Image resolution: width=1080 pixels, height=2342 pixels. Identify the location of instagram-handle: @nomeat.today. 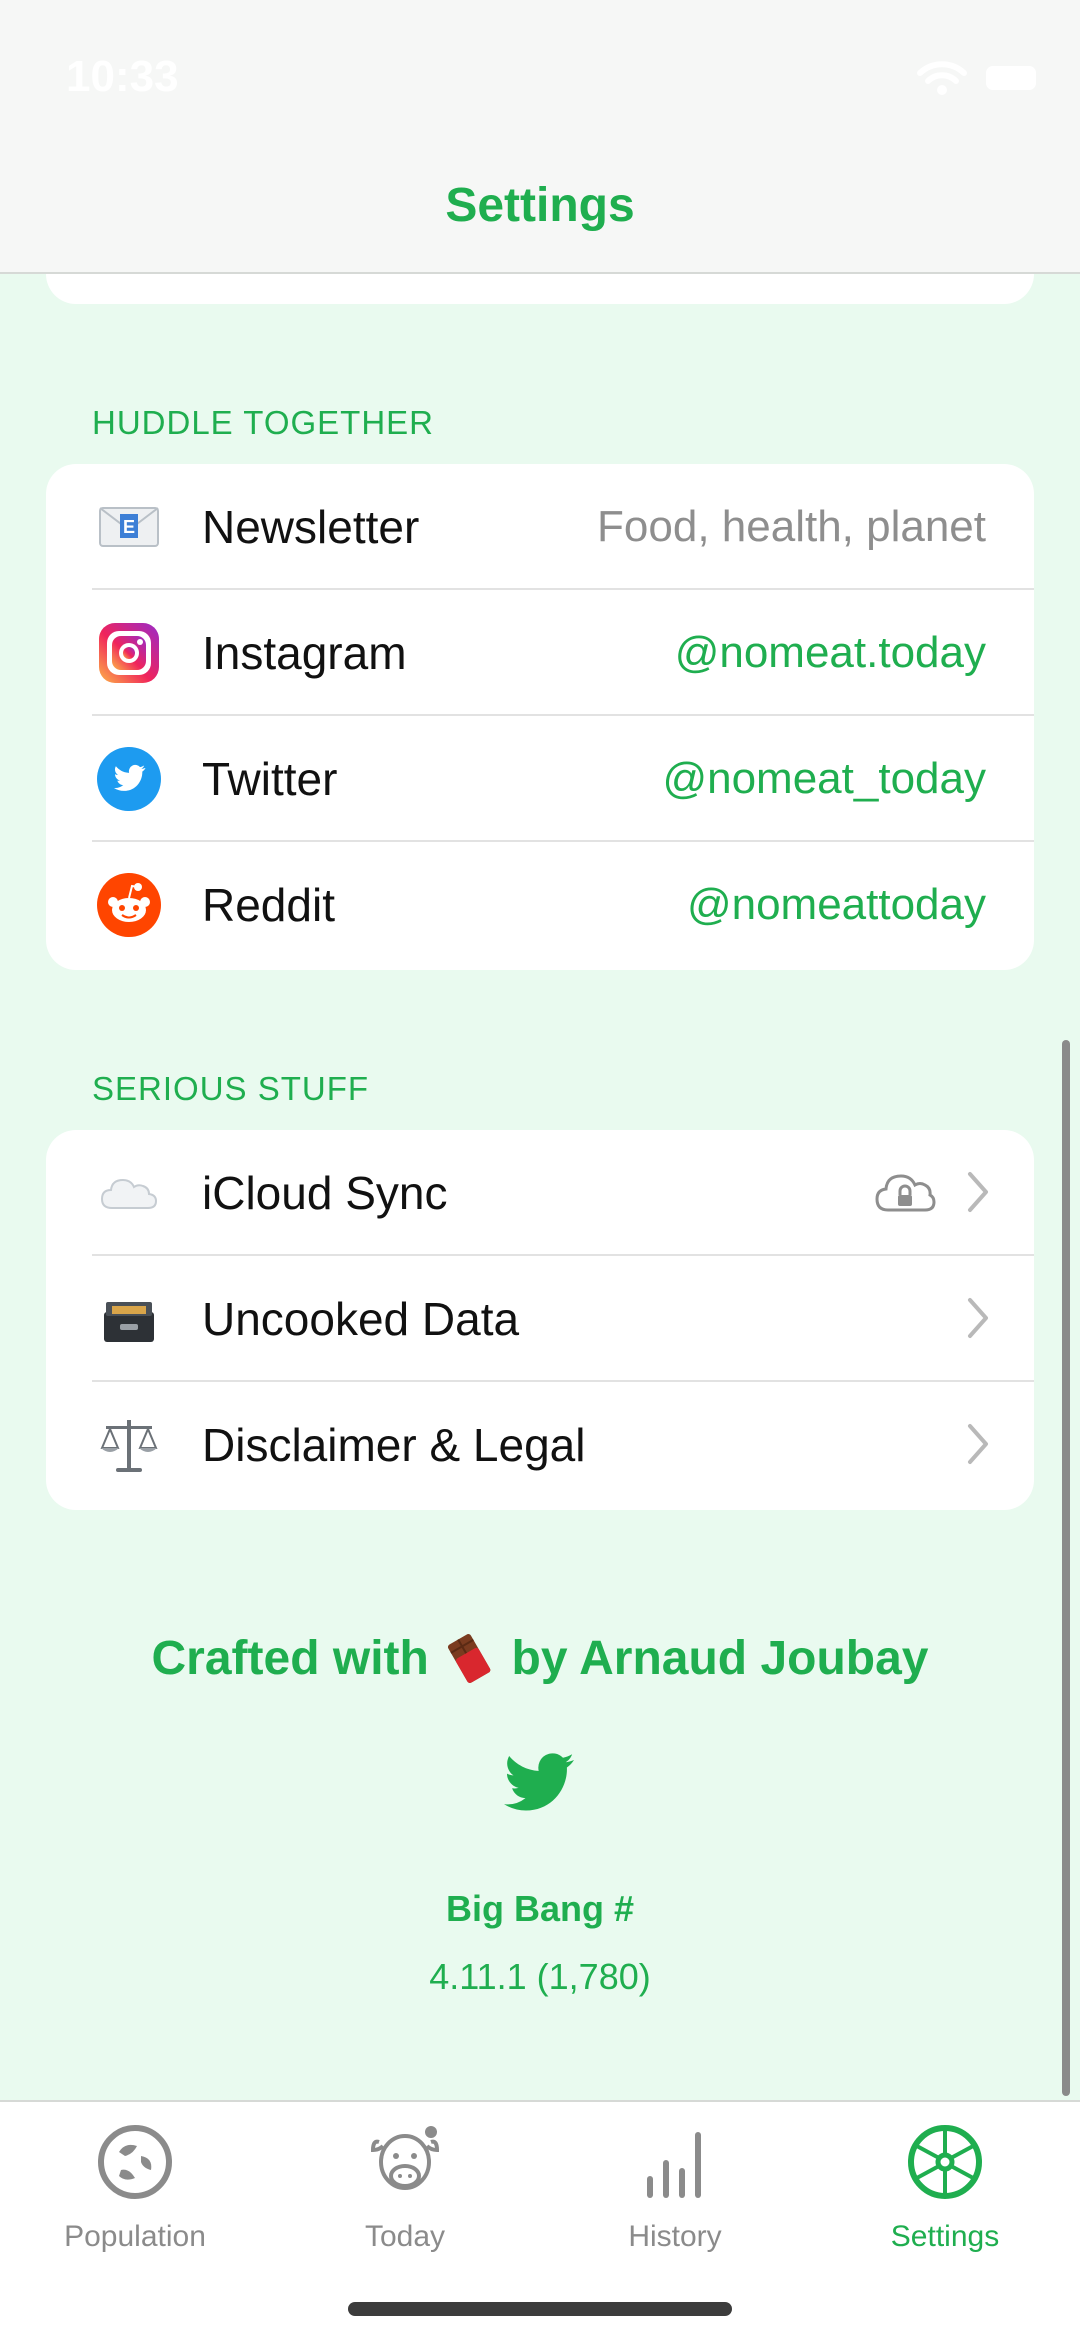
(830, 653).